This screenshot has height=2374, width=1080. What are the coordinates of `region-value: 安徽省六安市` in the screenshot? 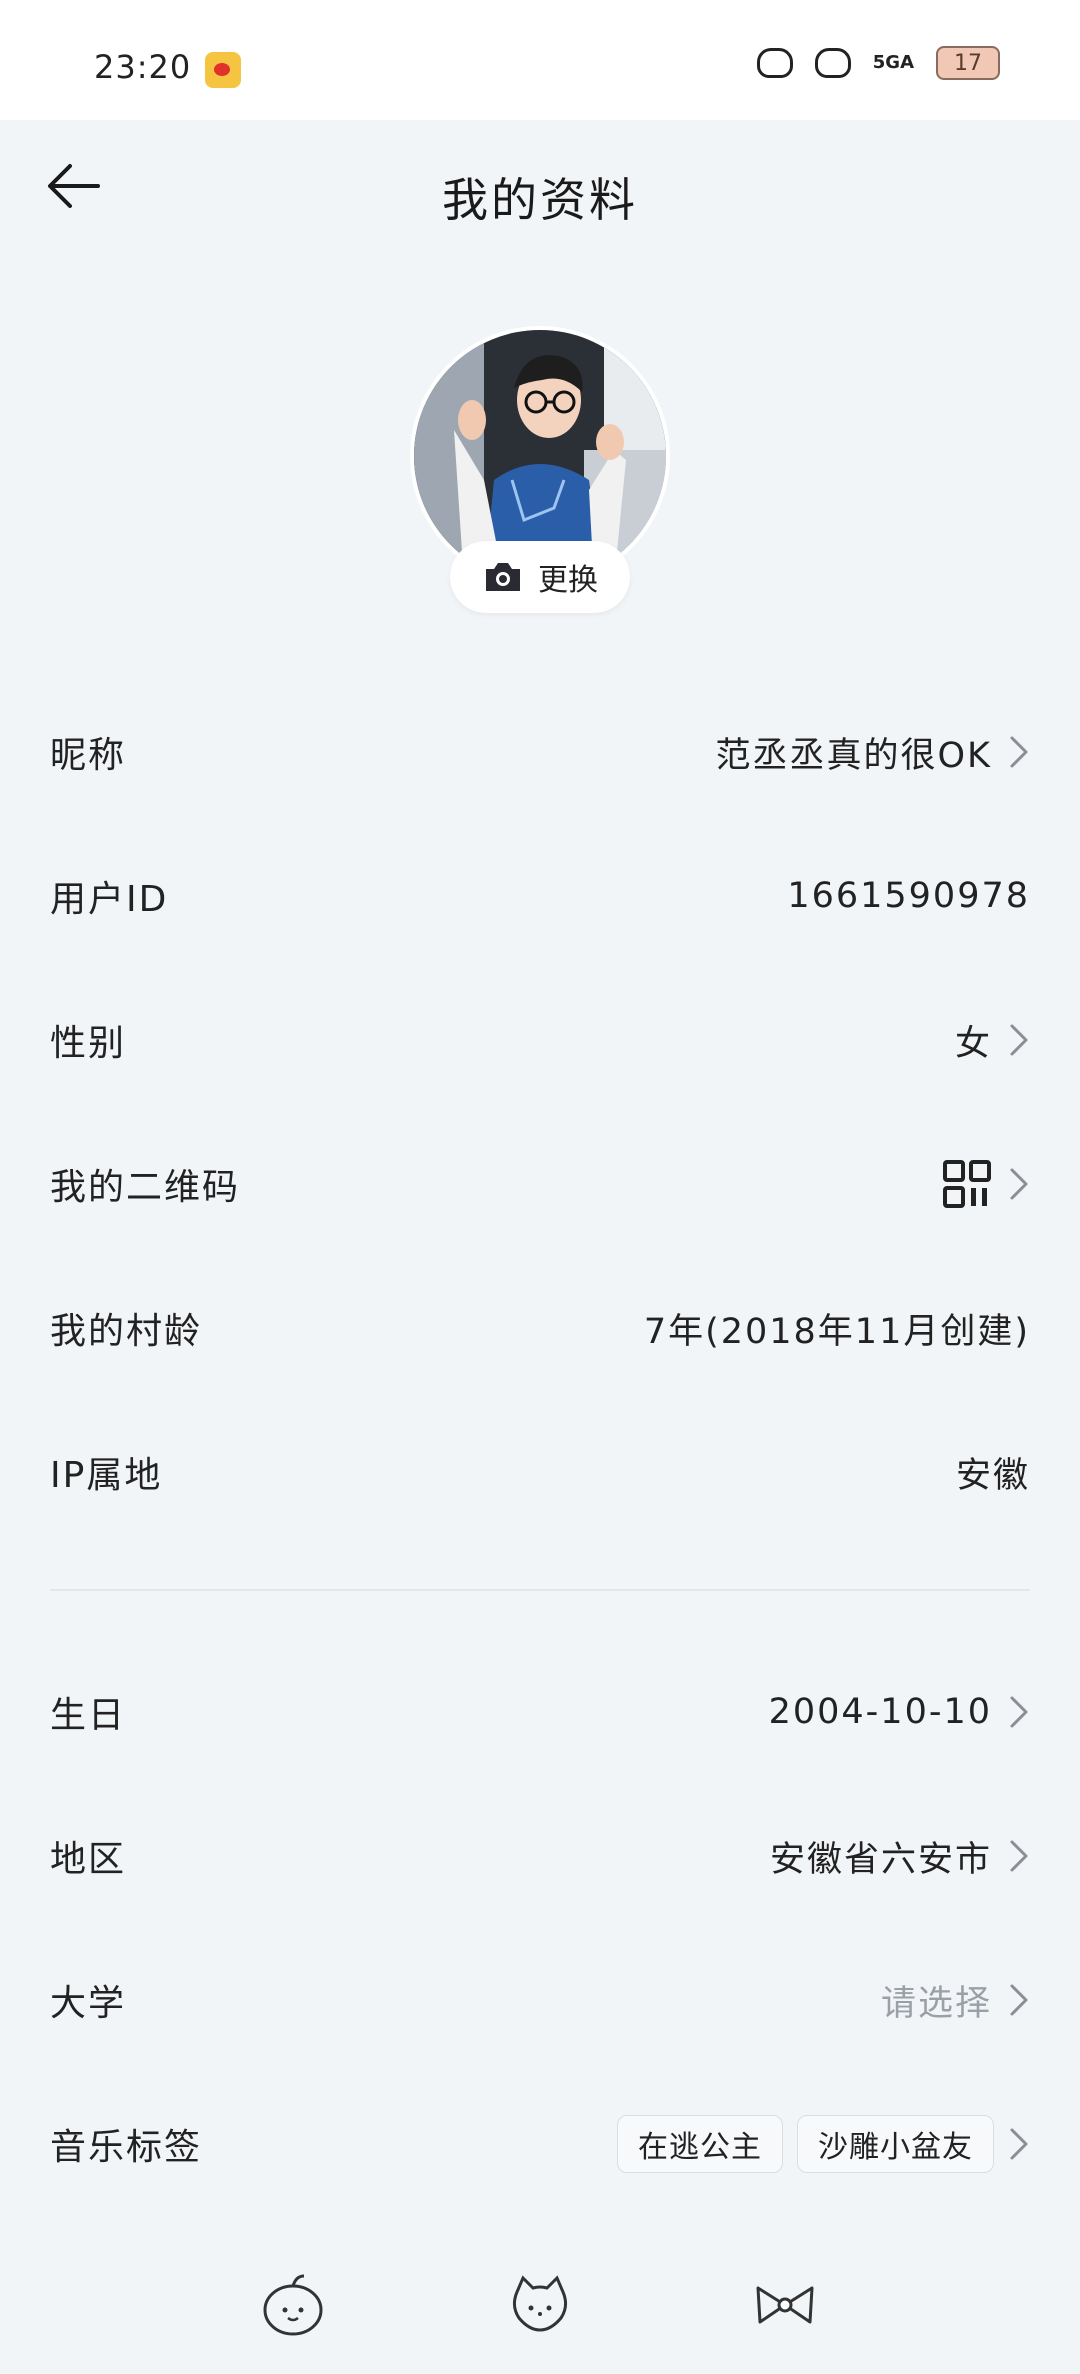 It's located at (880, 1859).